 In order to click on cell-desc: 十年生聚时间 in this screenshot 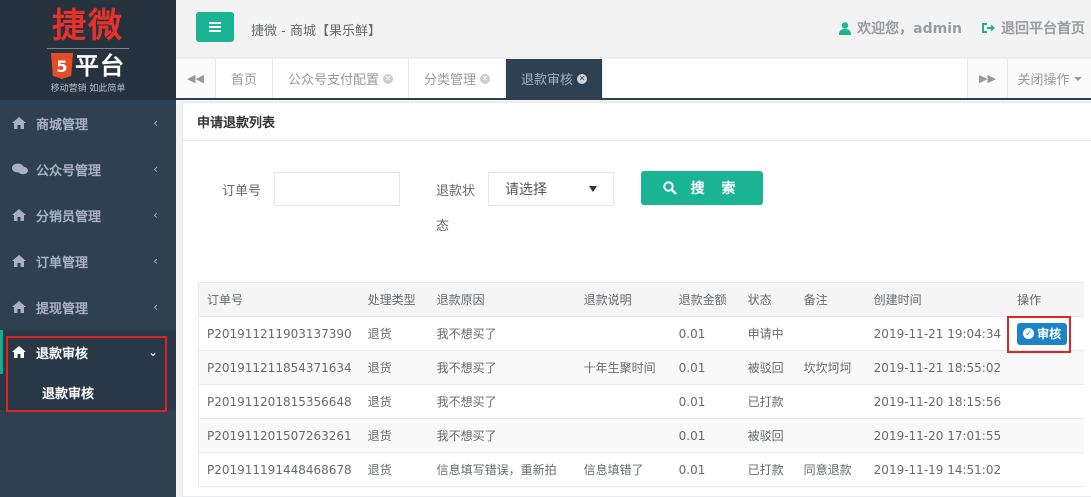, I will do `click(623, 367)`.